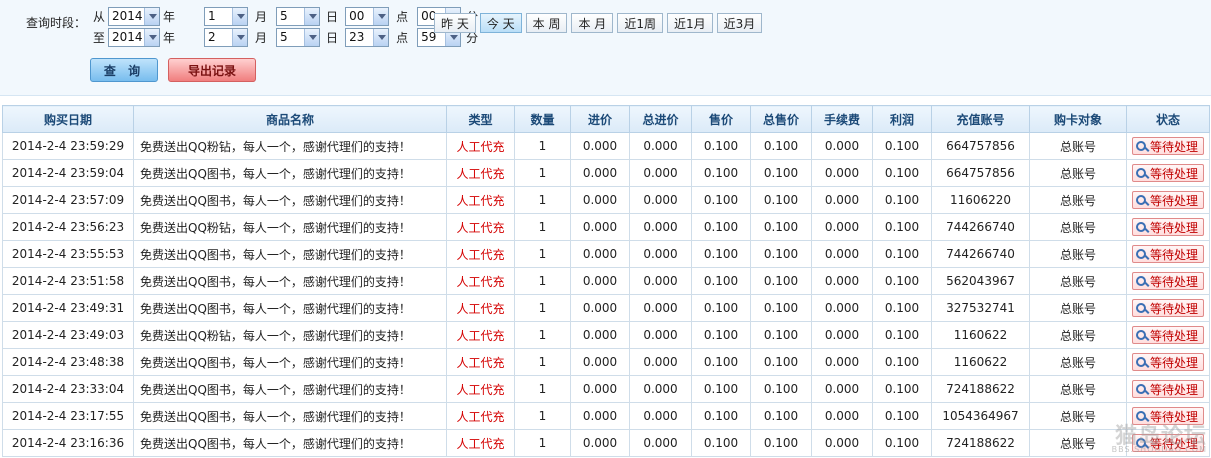 Image resolution: width=1211 pixels, height=458 pixels. Describe the element at coordinates (226, 16) in the screenshot. I see `from-month-select: 1` at that location.